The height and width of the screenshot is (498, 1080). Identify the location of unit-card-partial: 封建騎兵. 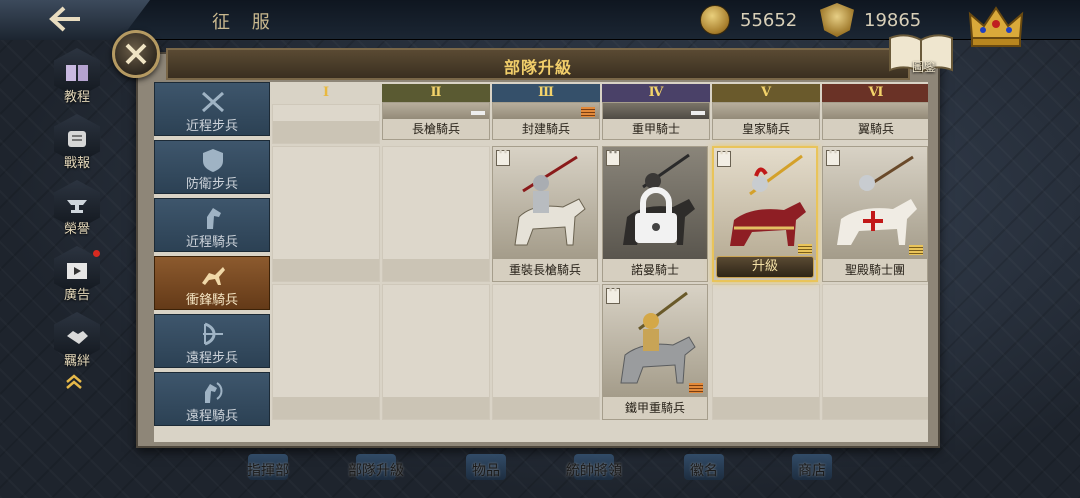
(546, 121).